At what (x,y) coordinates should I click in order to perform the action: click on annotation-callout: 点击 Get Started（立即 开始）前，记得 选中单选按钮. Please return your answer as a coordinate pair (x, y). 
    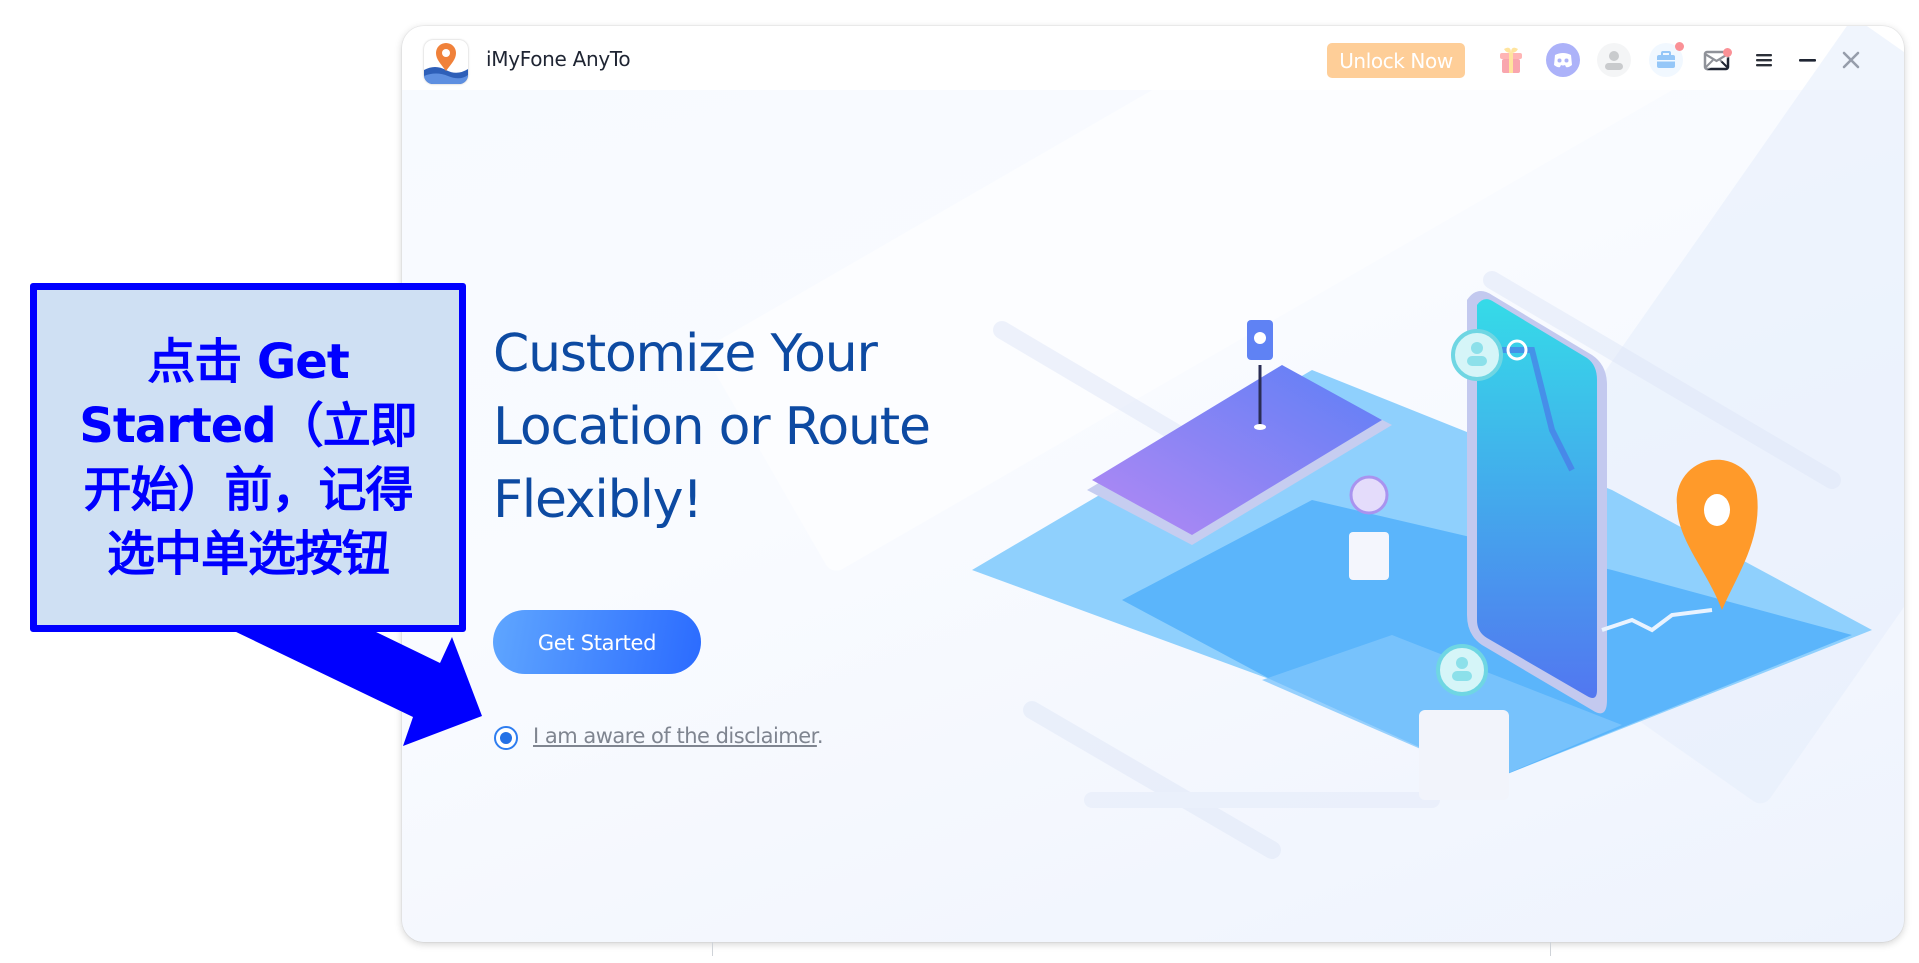
    Looking at the image, I should click on (248, 457).